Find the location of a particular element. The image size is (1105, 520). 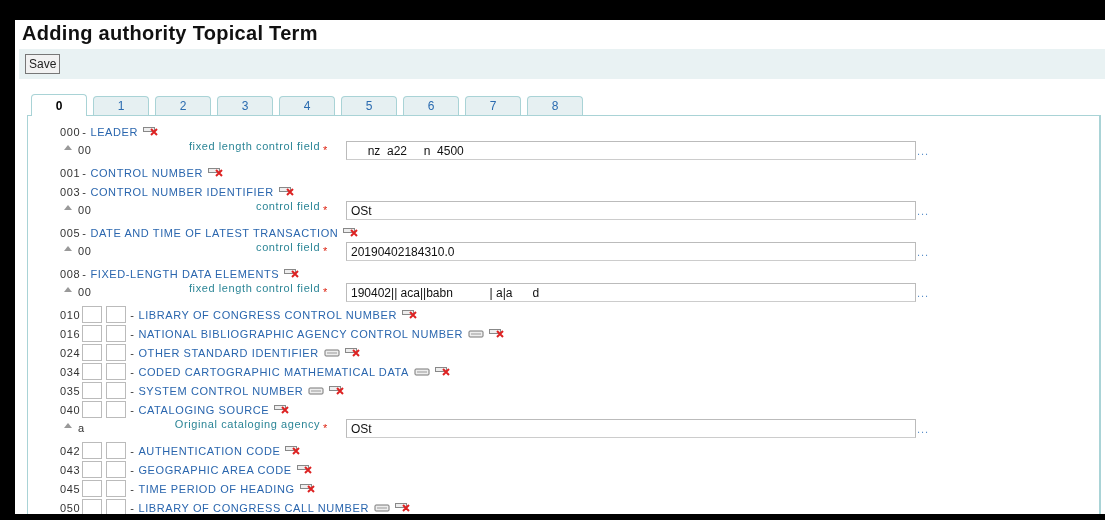

tab: 6 is located at coordinates (431, 105).